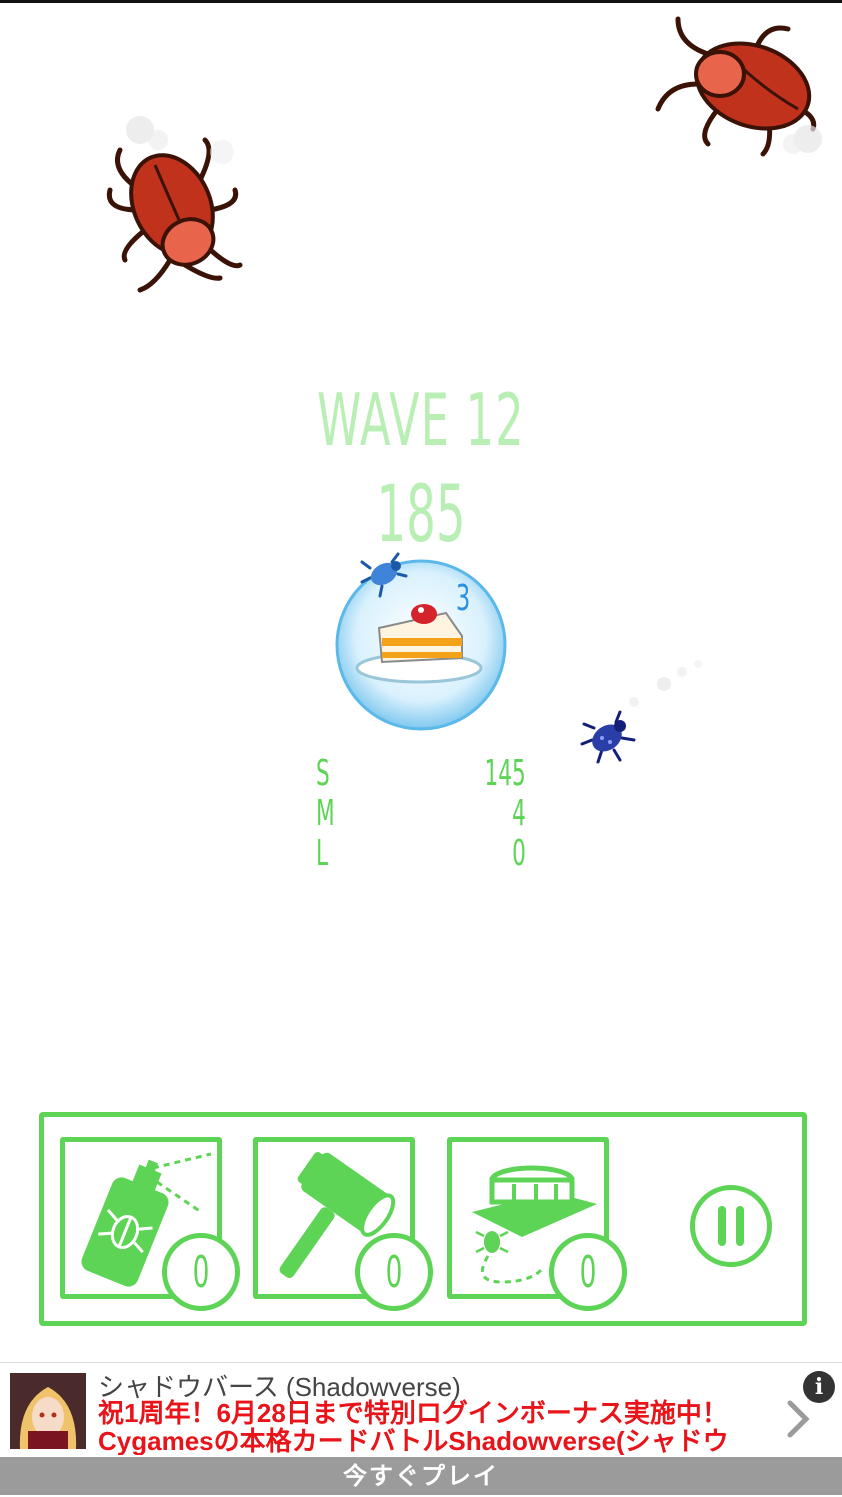 Image resolution: width=842 pixels, height=1497 pixels. Describe the element at coordinates (722, 1226) in the screenshot. I see `pause-icon` at that location.